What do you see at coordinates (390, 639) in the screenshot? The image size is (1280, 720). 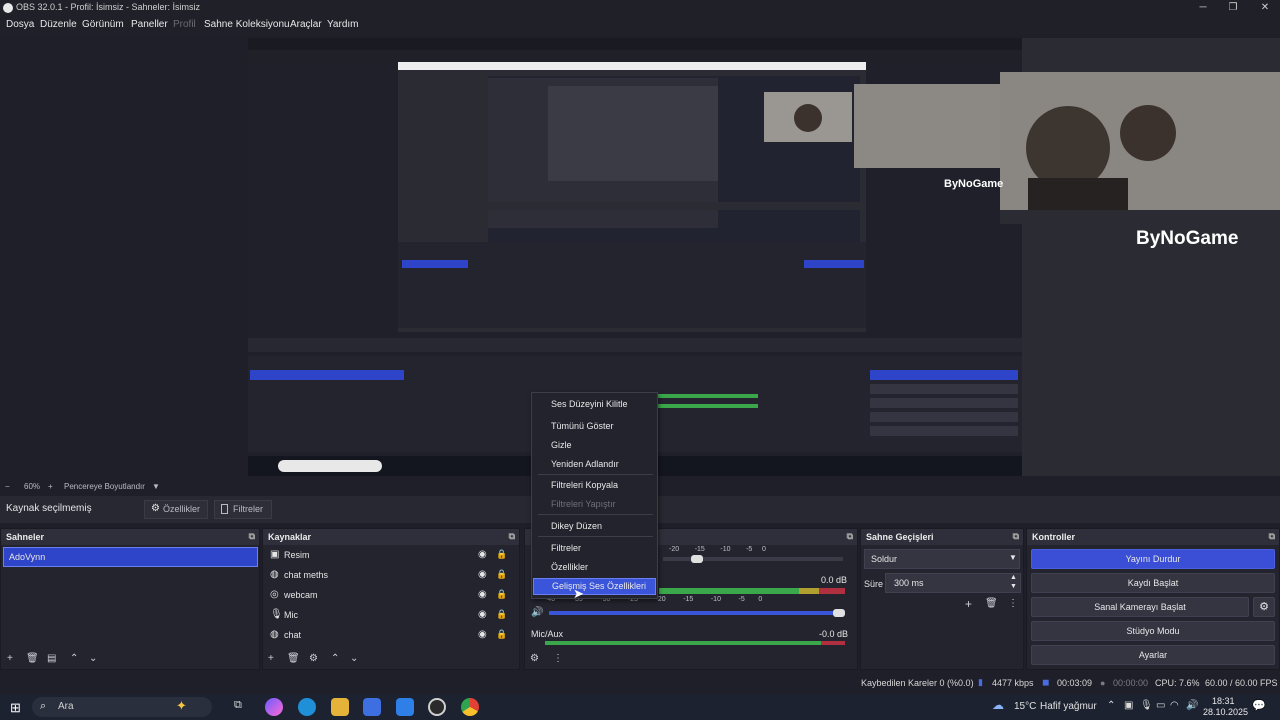 I see `source-row-chat: ◍ chat ◉ 🔒` at bounding box center [390, 639].